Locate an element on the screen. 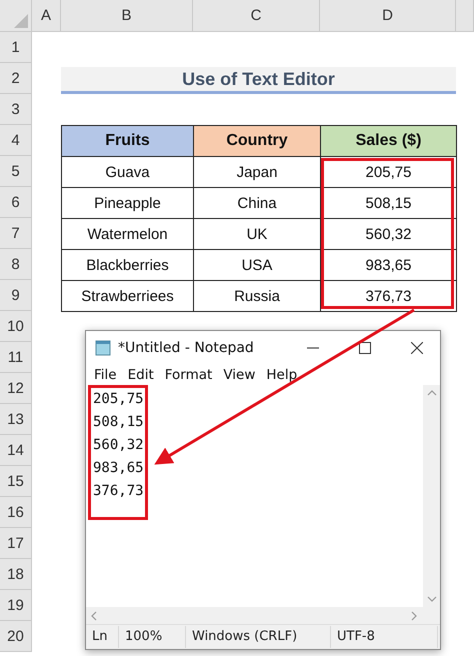  status-text: Windows (CRLF) is located at coordinates (258, 637).